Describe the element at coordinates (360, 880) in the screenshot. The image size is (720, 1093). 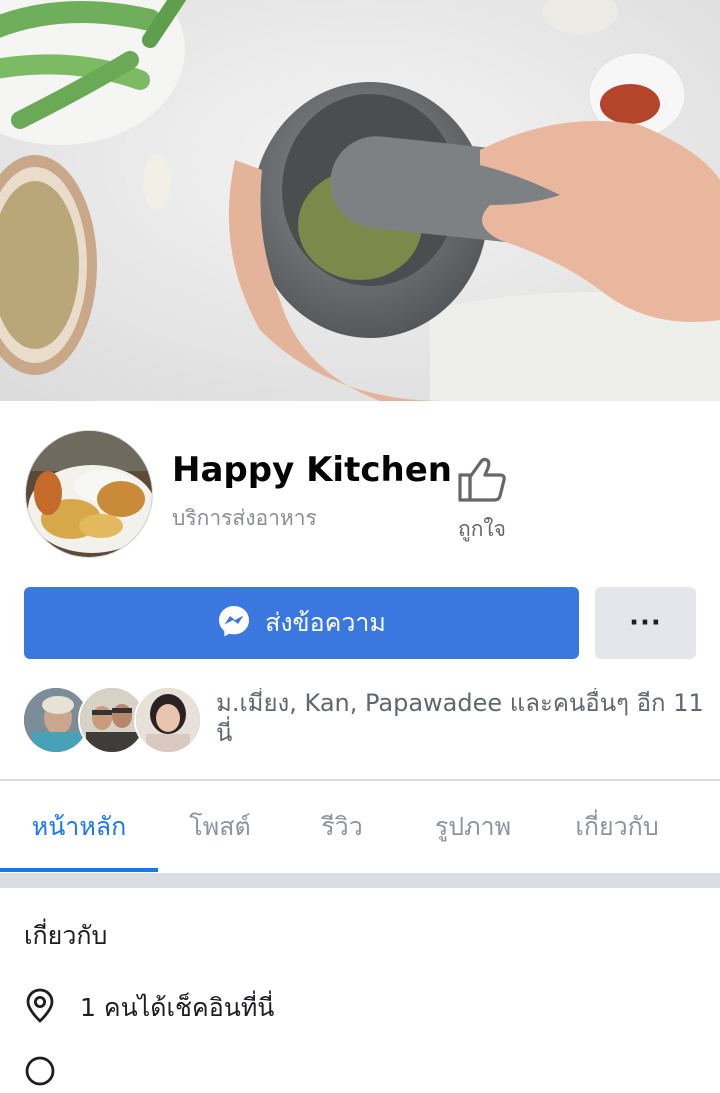
I see `section-separator` at that location.